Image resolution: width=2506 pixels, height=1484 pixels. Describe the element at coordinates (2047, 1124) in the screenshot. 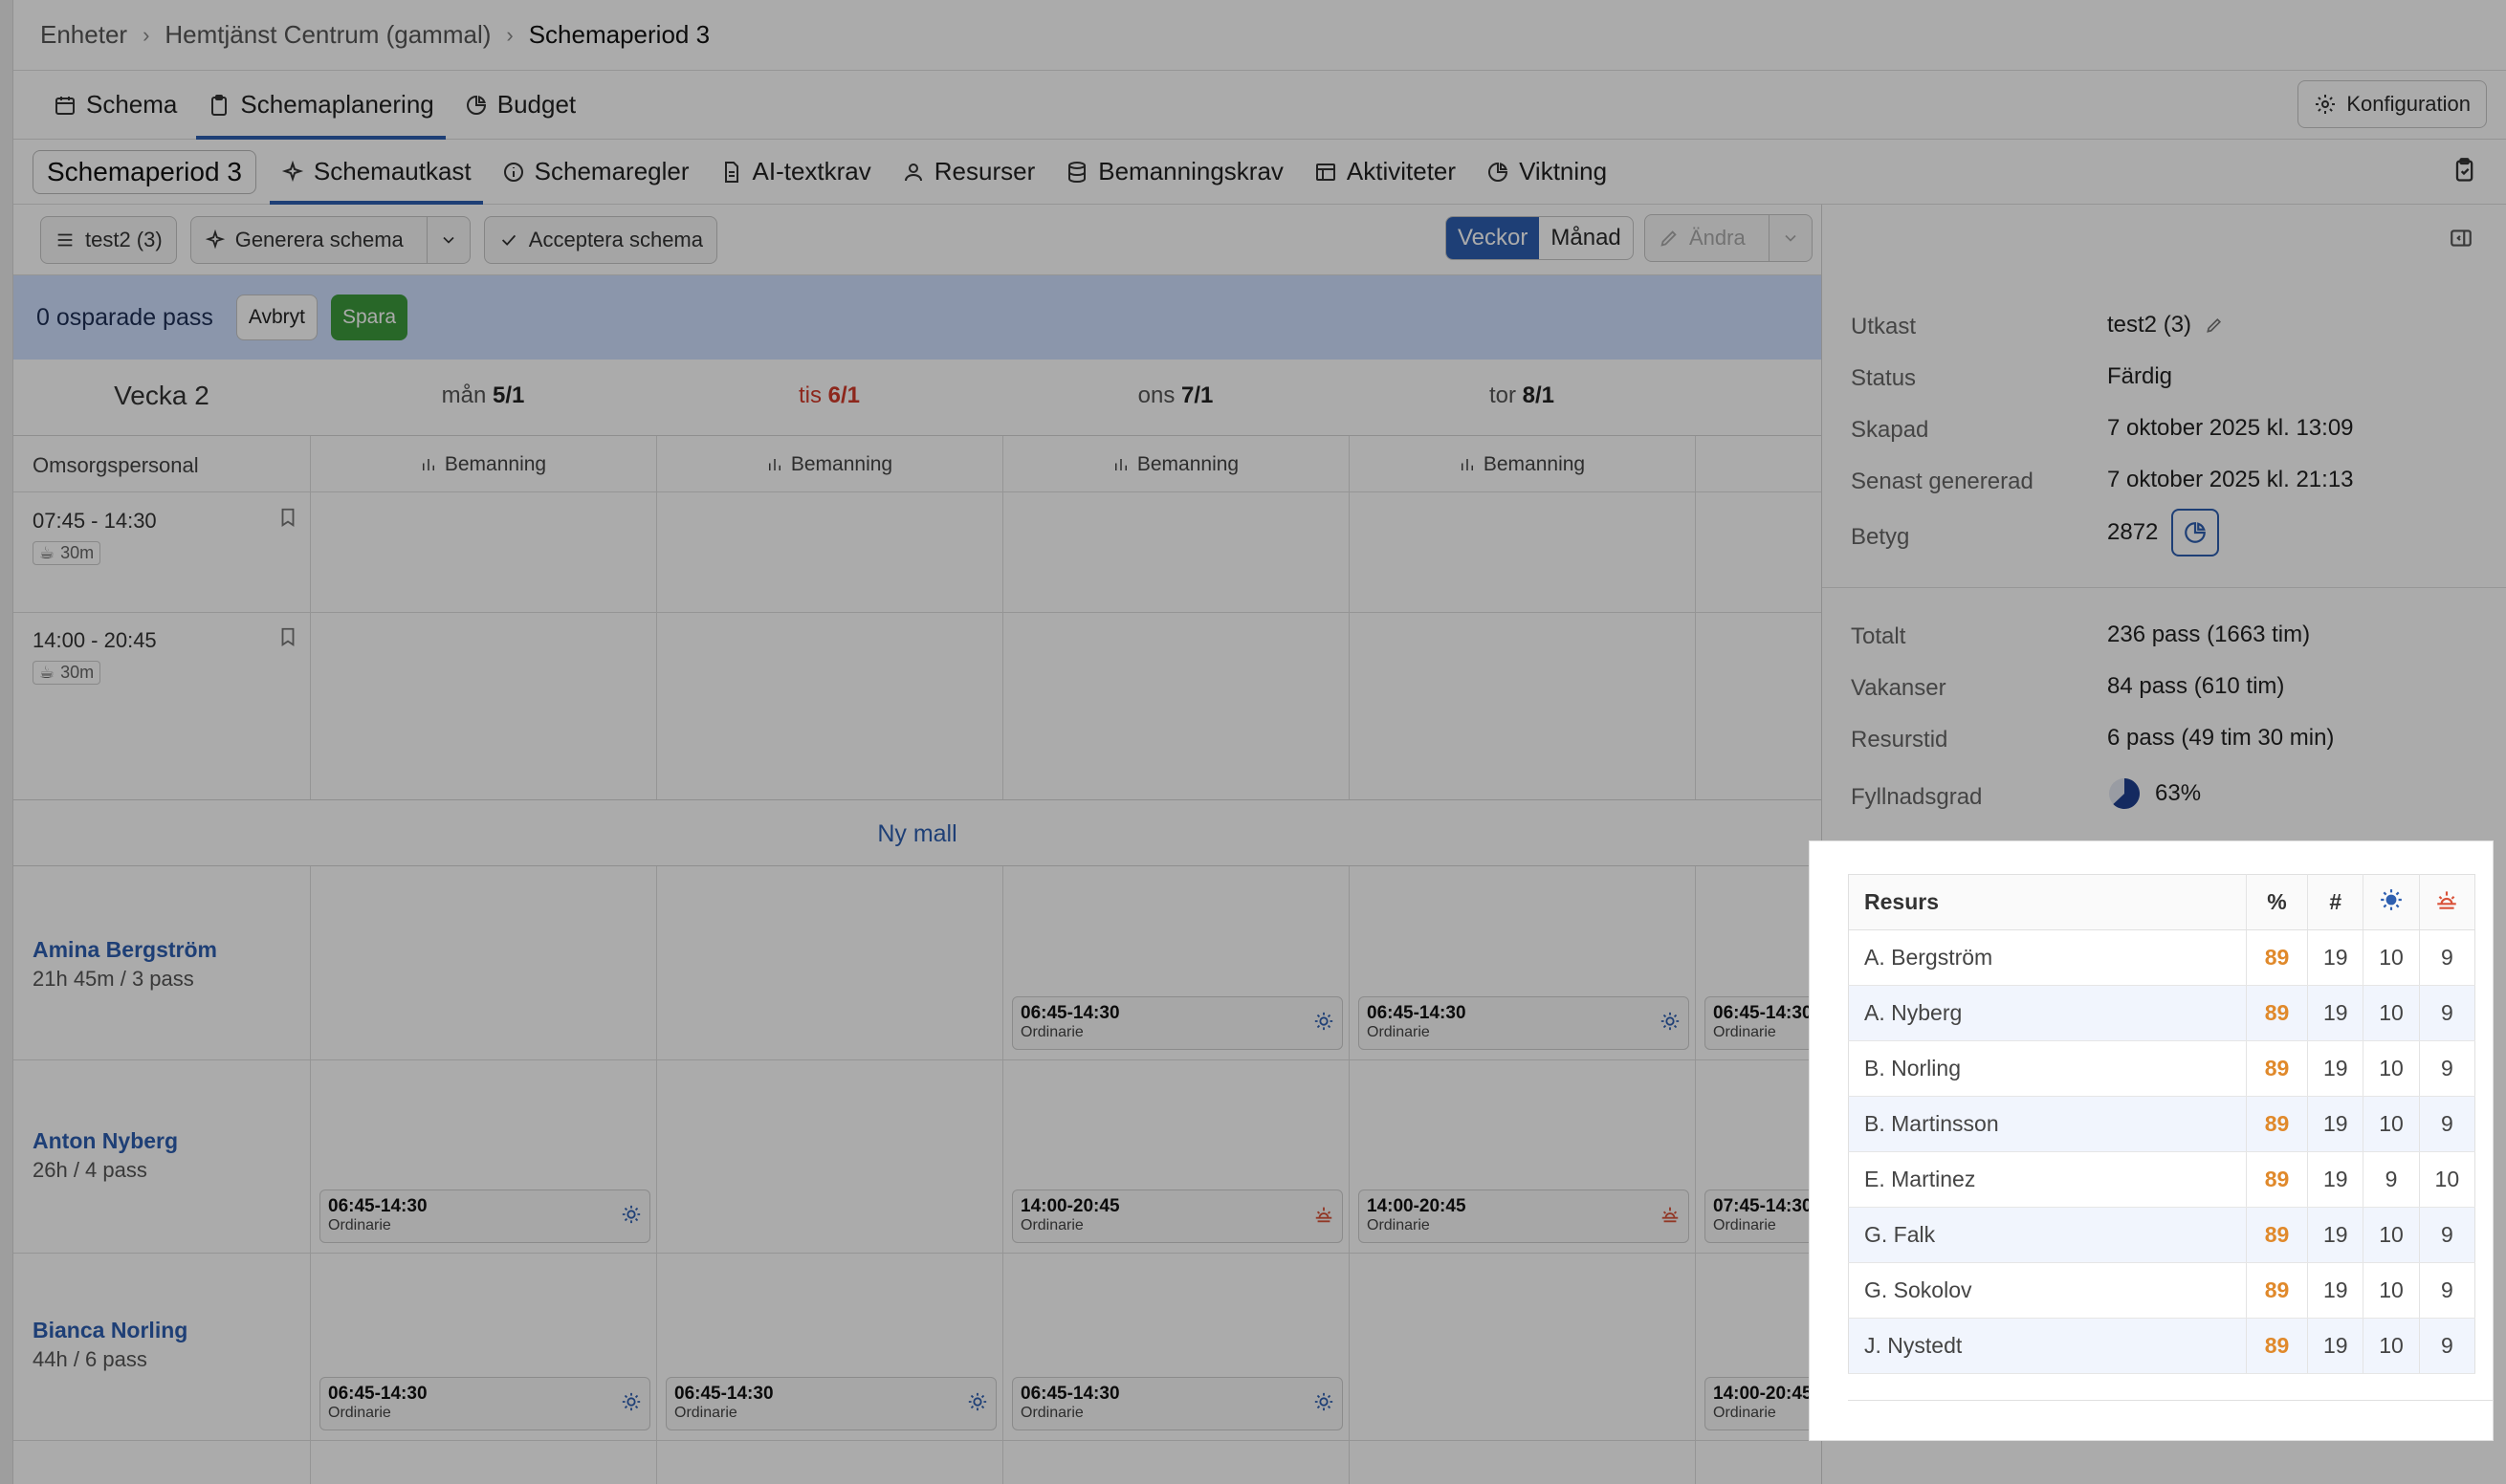

I see `resource-name: B. Martinsson` at that location.